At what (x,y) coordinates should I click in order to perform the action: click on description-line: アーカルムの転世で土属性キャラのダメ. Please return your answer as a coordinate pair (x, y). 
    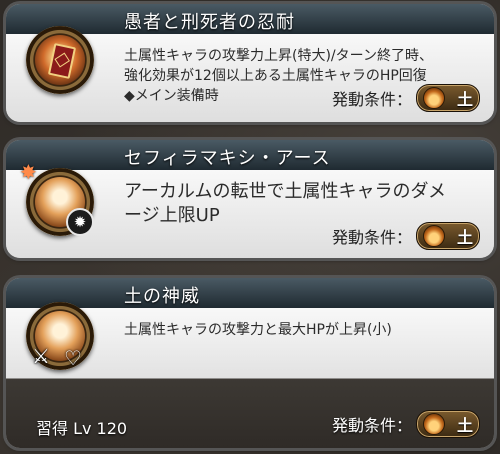
    Looking at the image, I should click on (285, 191).